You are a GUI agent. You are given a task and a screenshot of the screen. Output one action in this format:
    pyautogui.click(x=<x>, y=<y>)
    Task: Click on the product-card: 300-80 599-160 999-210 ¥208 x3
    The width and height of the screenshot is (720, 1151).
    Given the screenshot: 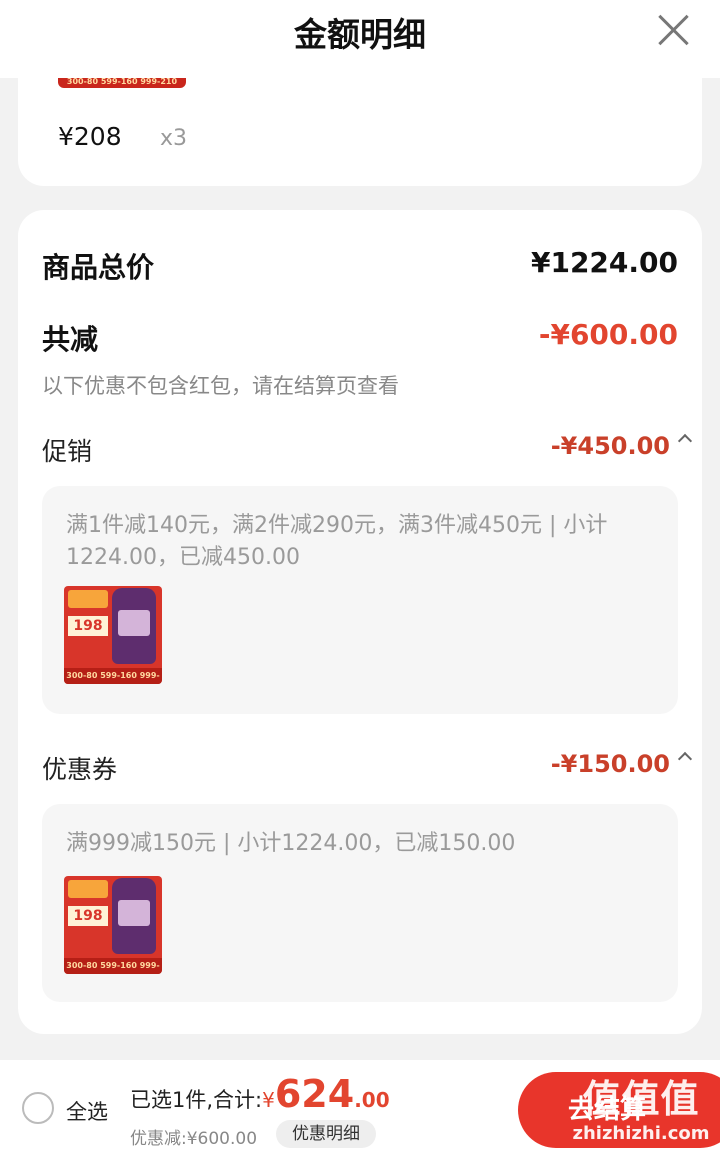 What is the action you would take?
    pyautogui.click(x=360, y=132)
    